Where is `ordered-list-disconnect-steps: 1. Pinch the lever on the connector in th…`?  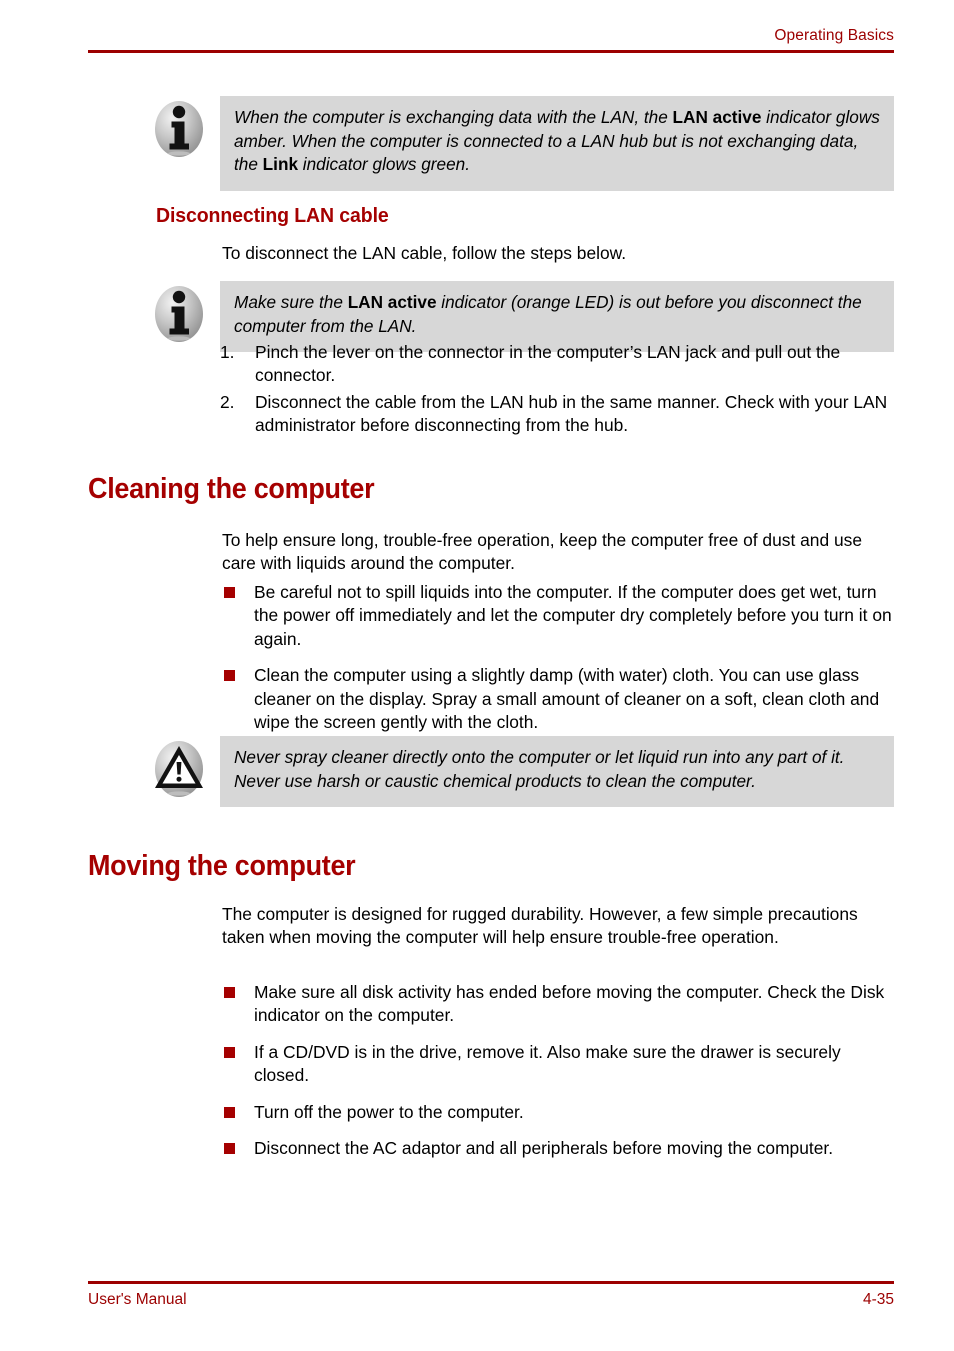 ordered-list-disconnect-steps: 1. Pinch the lever on the connector in th… is located at coordinates (560, 391).